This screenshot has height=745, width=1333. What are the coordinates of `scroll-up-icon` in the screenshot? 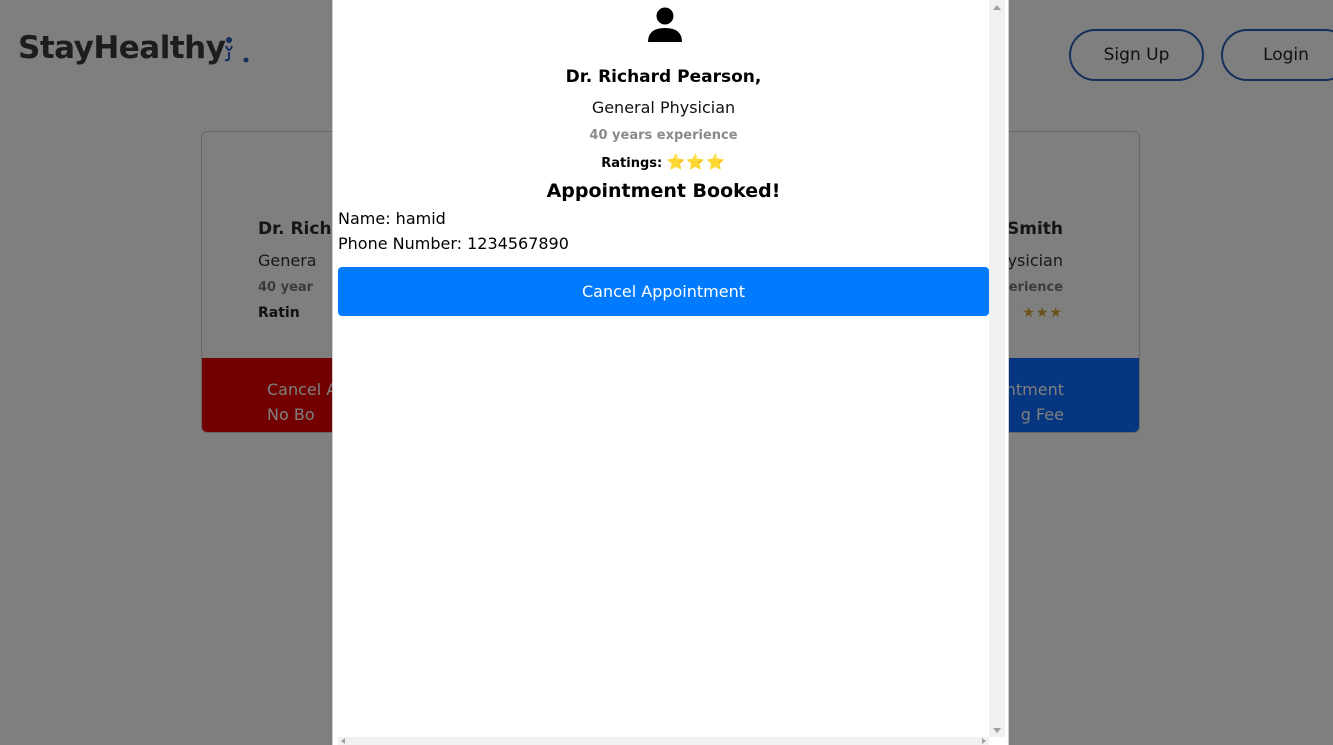 It's located at (997, 7).